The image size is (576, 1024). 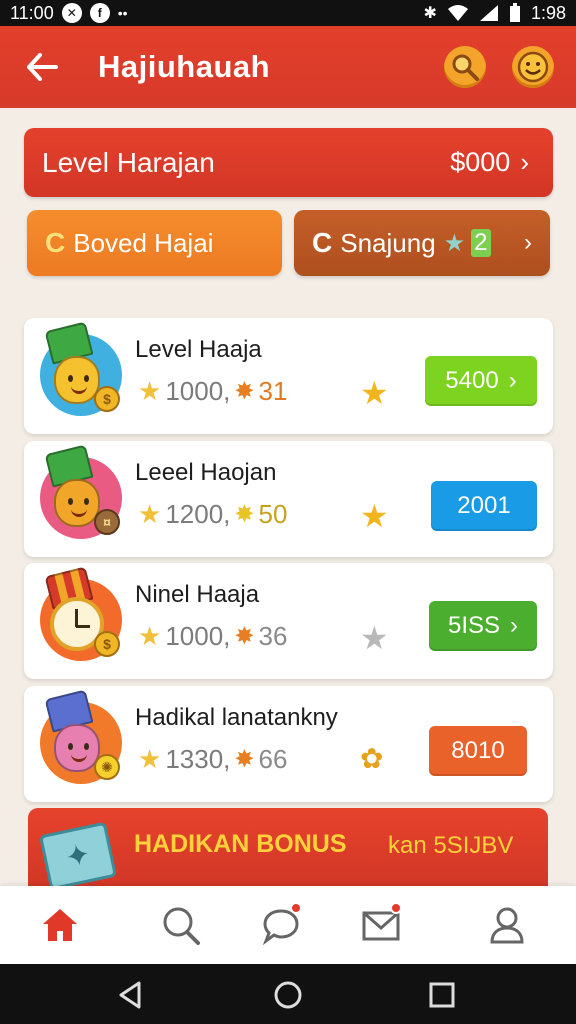 What do you see at coordinates (273, 636) in the screenshot?
I see `item-stat-b: 36` at bounding box center [273, 636].